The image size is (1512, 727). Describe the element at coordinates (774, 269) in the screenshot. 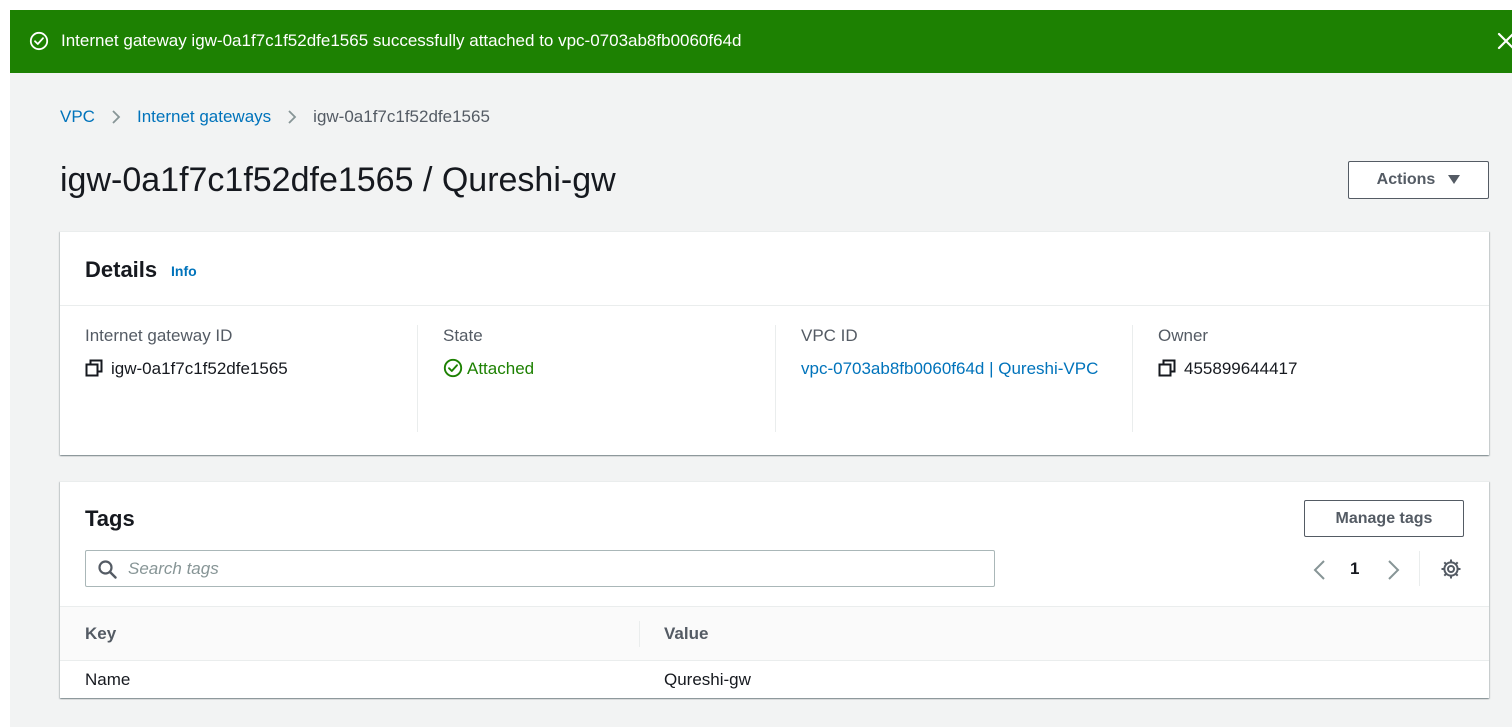

I see `details-header: Details Info` at that location.